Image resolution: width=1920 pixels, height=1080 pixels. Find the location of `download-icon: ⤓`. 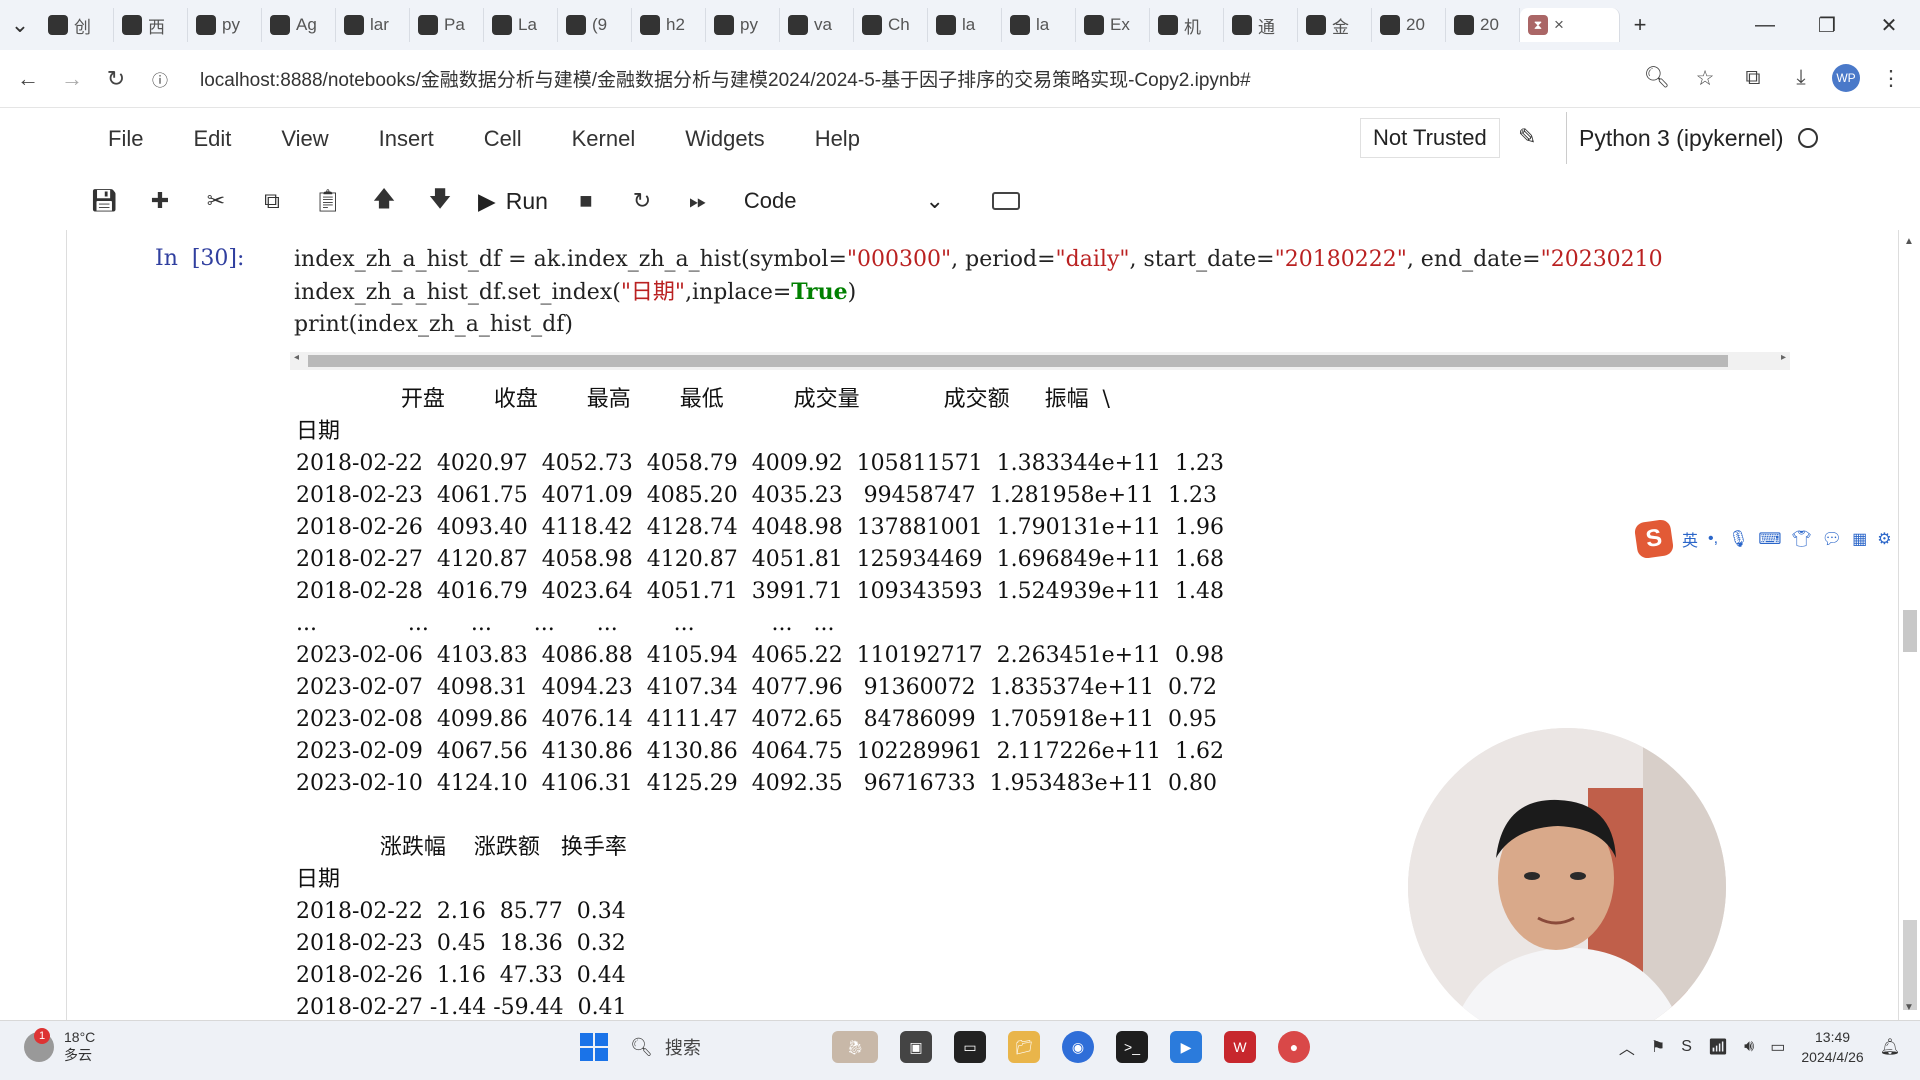

download-icon: ⤓ is located at coordinates (1801, 78).